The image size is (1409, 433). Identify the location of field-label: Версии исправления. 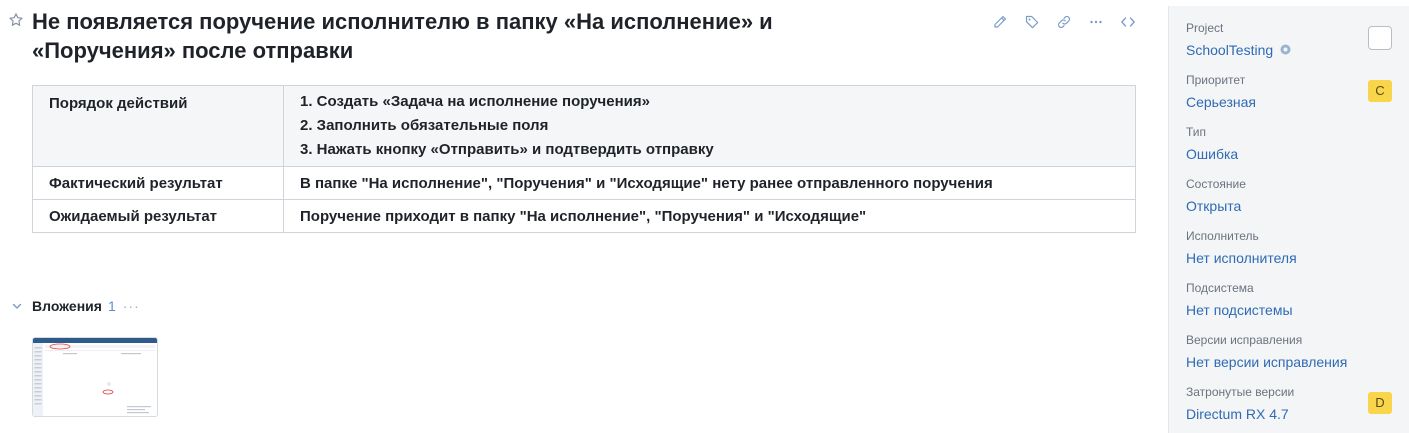
(1244, 340).